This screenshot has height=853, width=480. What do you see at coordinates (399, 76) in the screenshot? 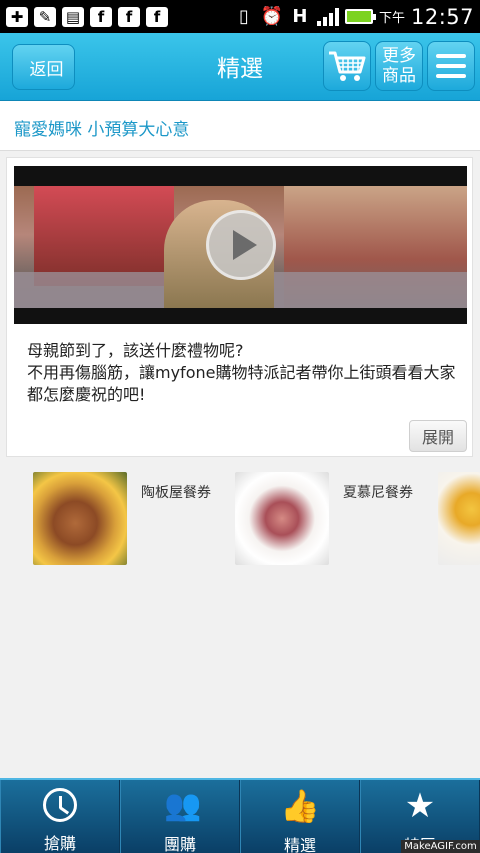
I see `more-label-line2: 商品` at bounding box center [399, 76].